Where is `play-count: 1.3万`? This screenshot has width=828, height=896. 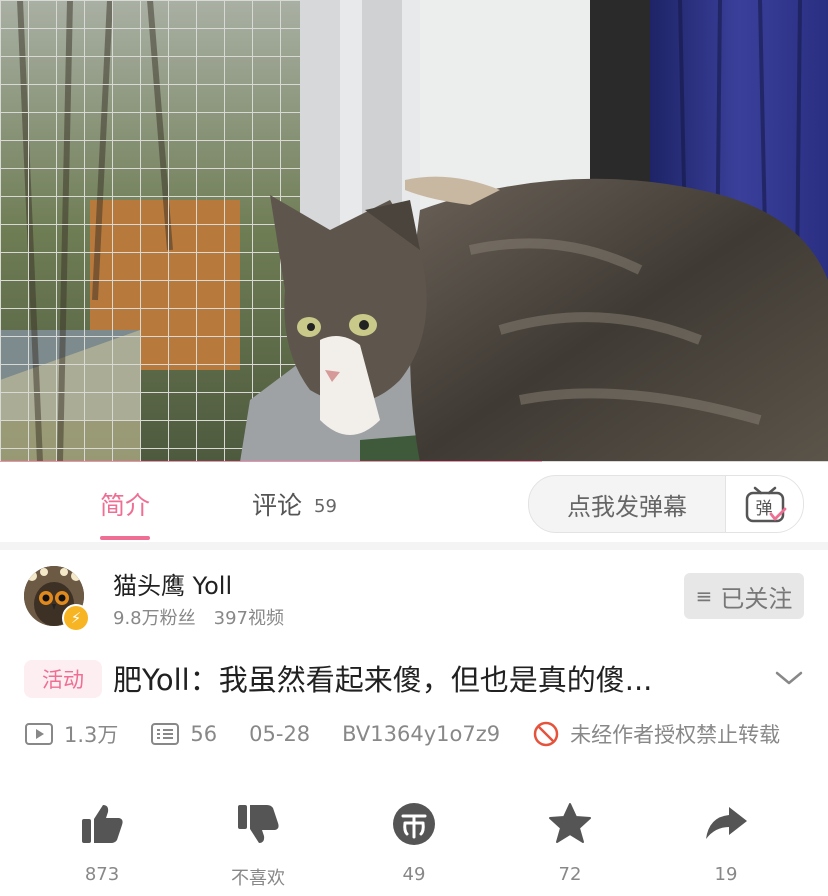
play-count: 1.3万 is located at coordinates (91, 735).